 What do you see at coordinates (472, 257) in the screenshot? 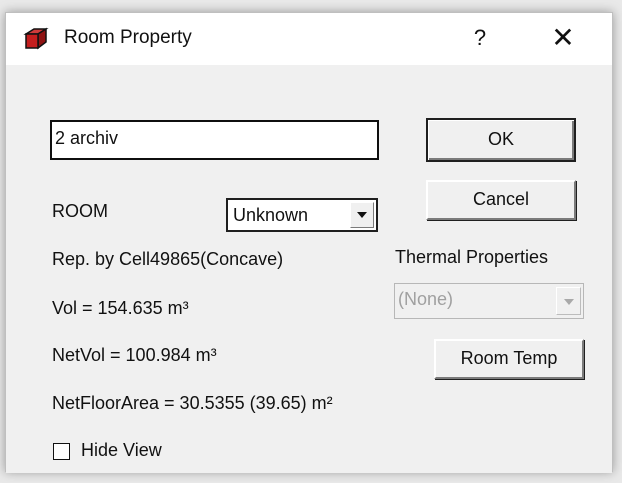
I see `thermal-properties-label: Thermal Properties` at bounding box center [472, 257].